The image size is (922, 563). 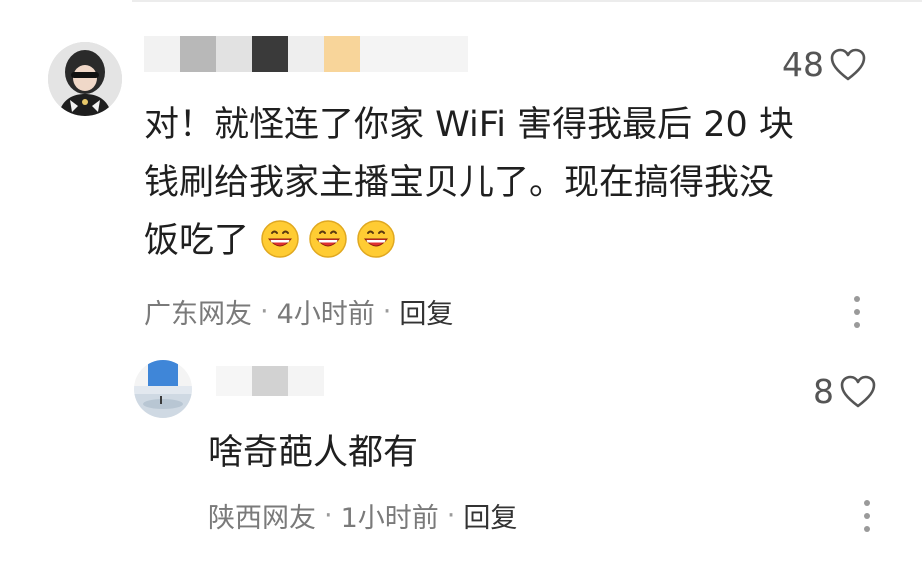 What do you see at coordinates (823, 391) in the screenshot?
I see `like-count: 8` at bounding box center [823, 391].